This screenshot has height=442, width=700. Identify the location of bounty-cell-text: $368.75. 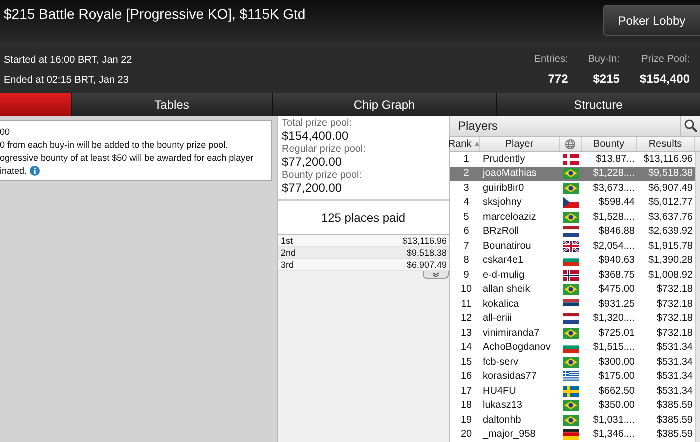
(617, 275).